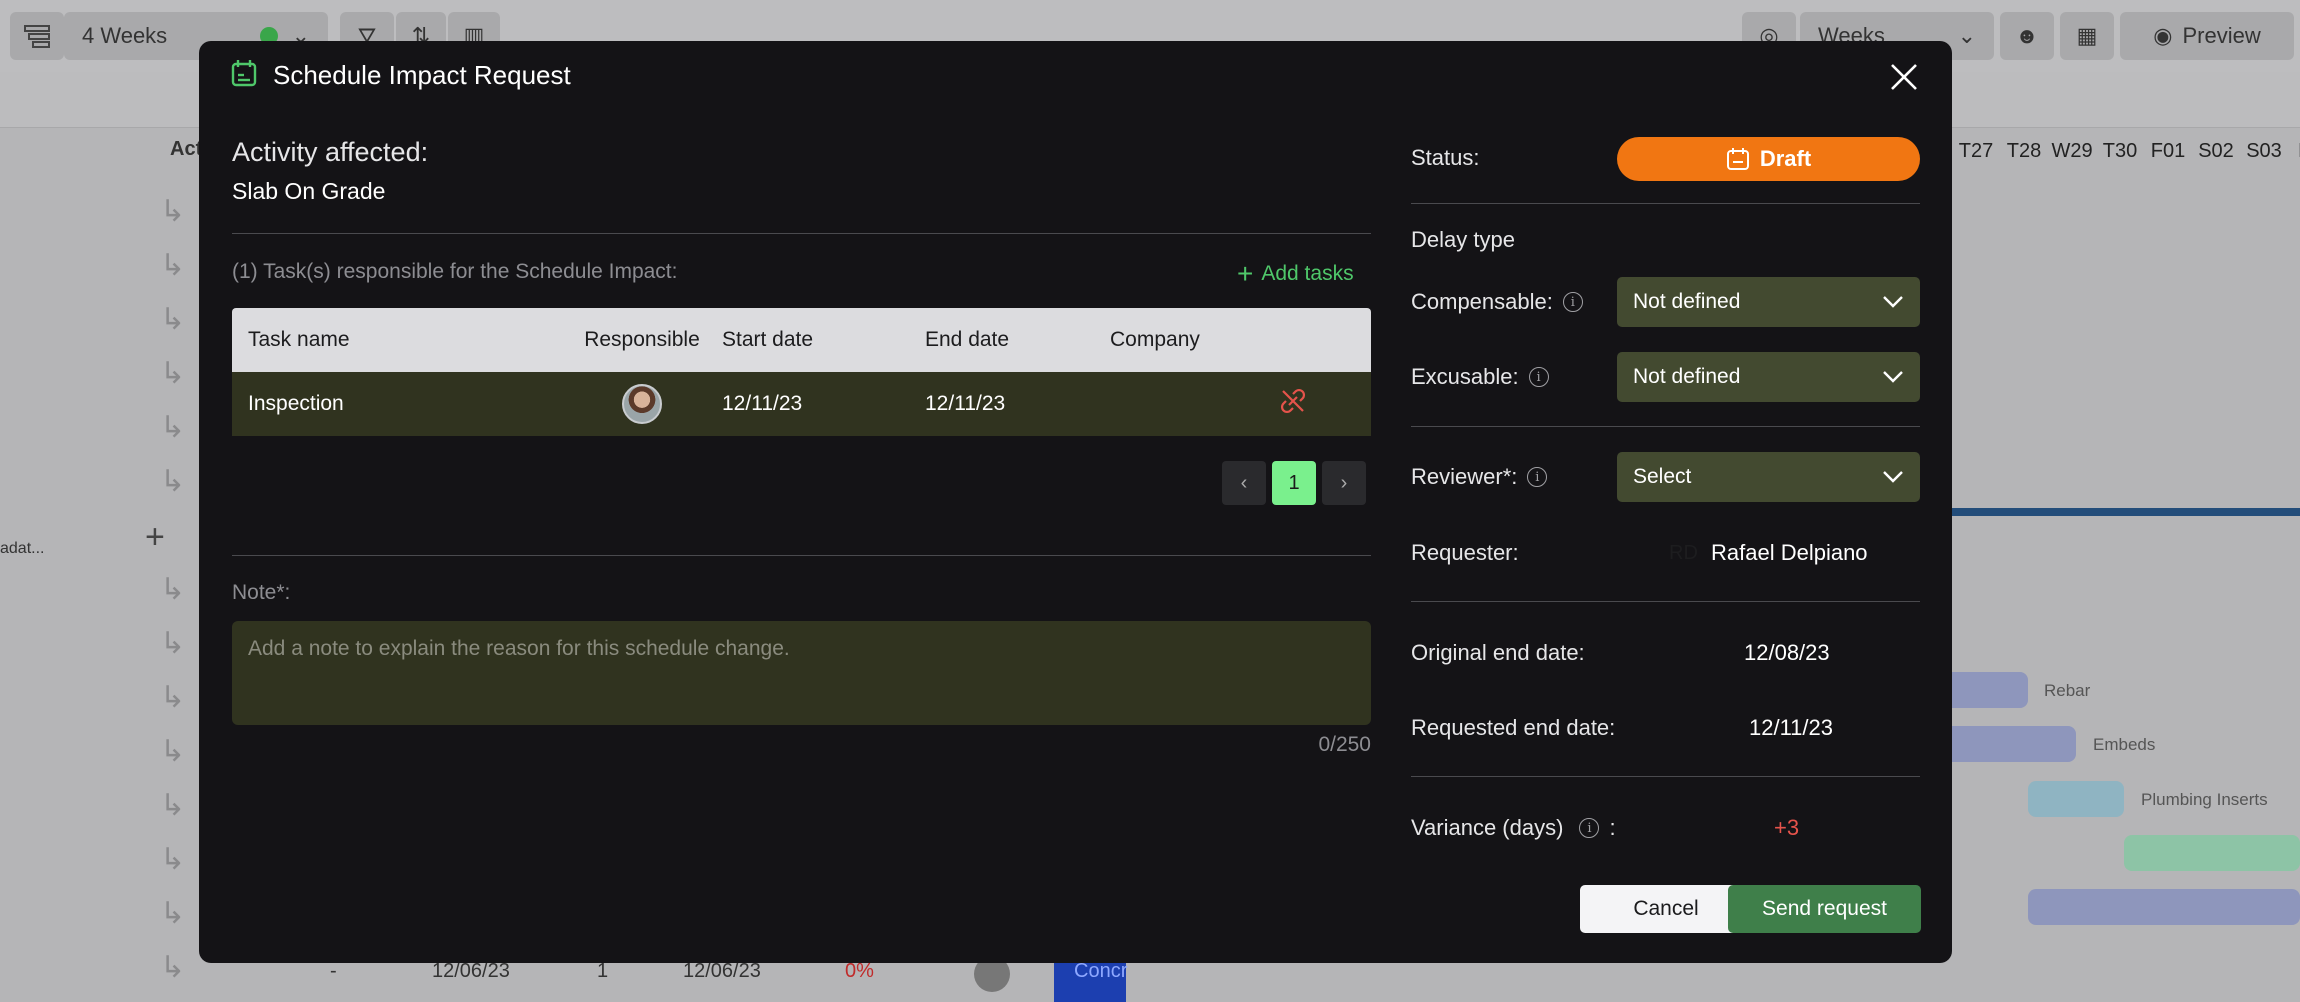 Image resolution: width=2300 pixels, height=1002 pixels. What do you see at coordinates (333, 971) in the screenshot?
I see `row-dash: -` at bounding box center [333, 971].